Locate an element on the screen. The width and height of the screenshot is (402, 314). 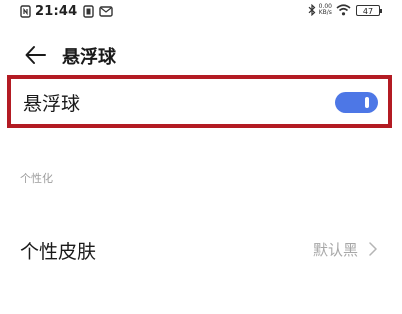
status-bar-right: 0.00 KB/s 47 is located at coordinates (345, 10).